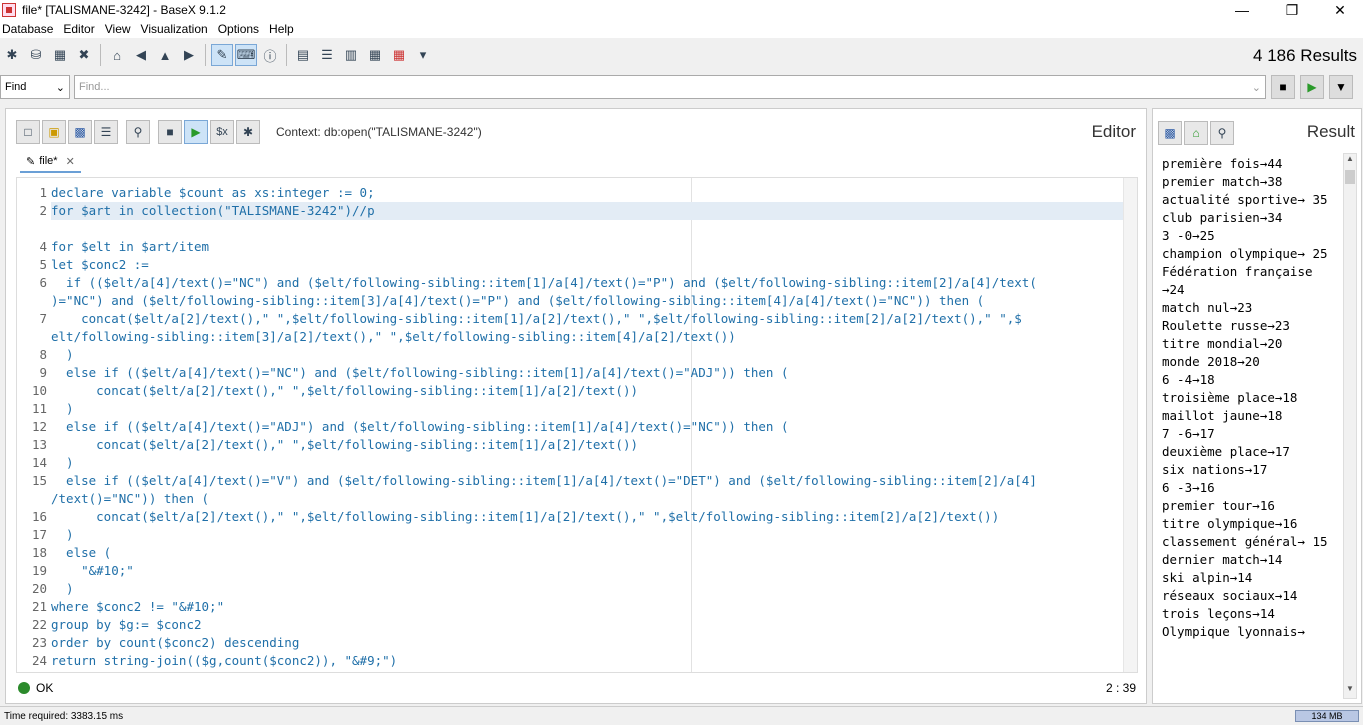 Image resolution: width=1363 pixels, height=725 pixels. Describe the element at coordinates (1222, 559) in the screenshot. I see `result-item: dernier match→14` at that location.